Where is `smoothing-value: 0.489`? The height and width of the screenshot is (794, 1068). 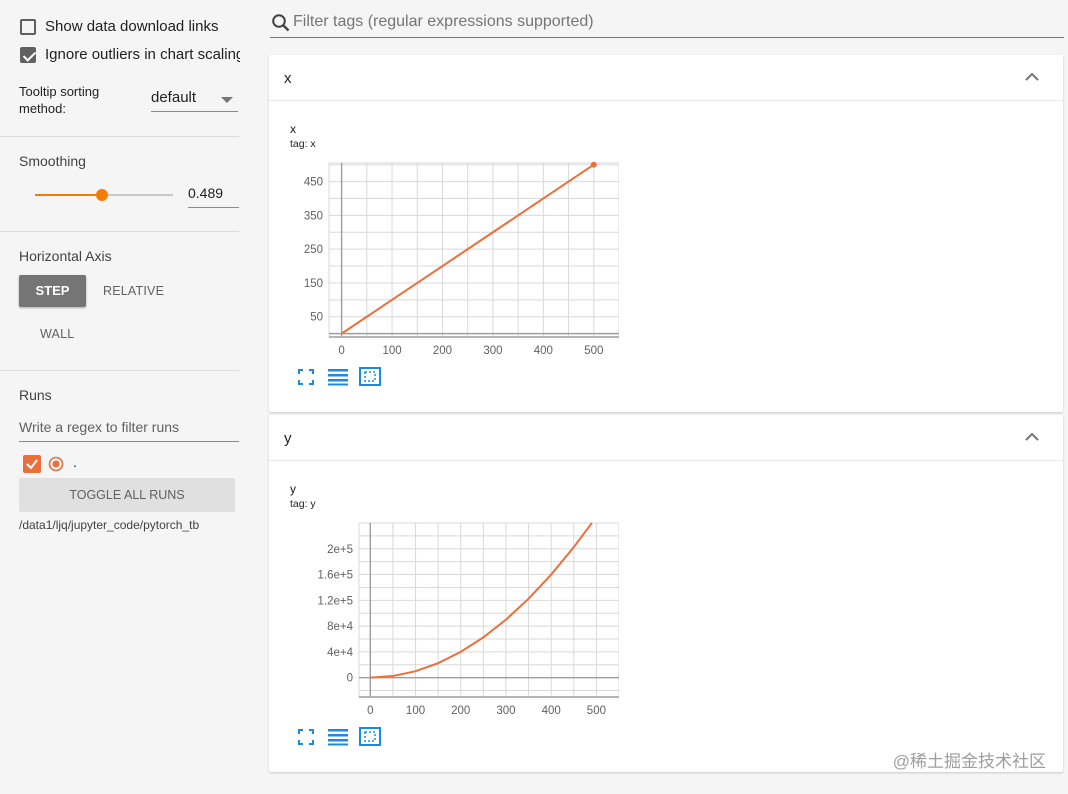
smoothing-value: 0.489 is located at coordinates (206, 193).